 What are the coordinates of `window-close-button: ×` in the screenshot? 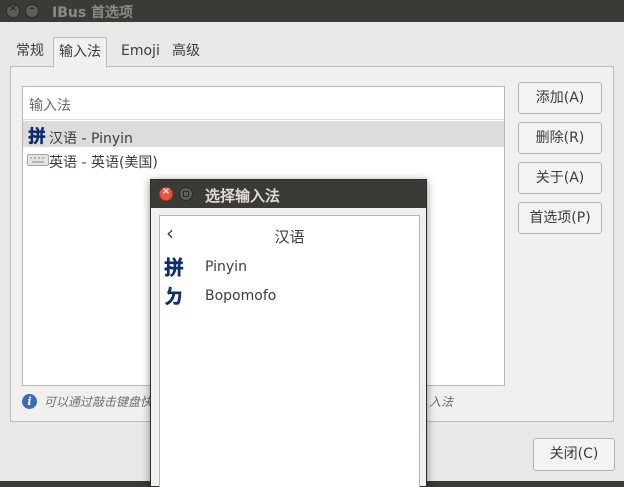 It's located at (13, 10).